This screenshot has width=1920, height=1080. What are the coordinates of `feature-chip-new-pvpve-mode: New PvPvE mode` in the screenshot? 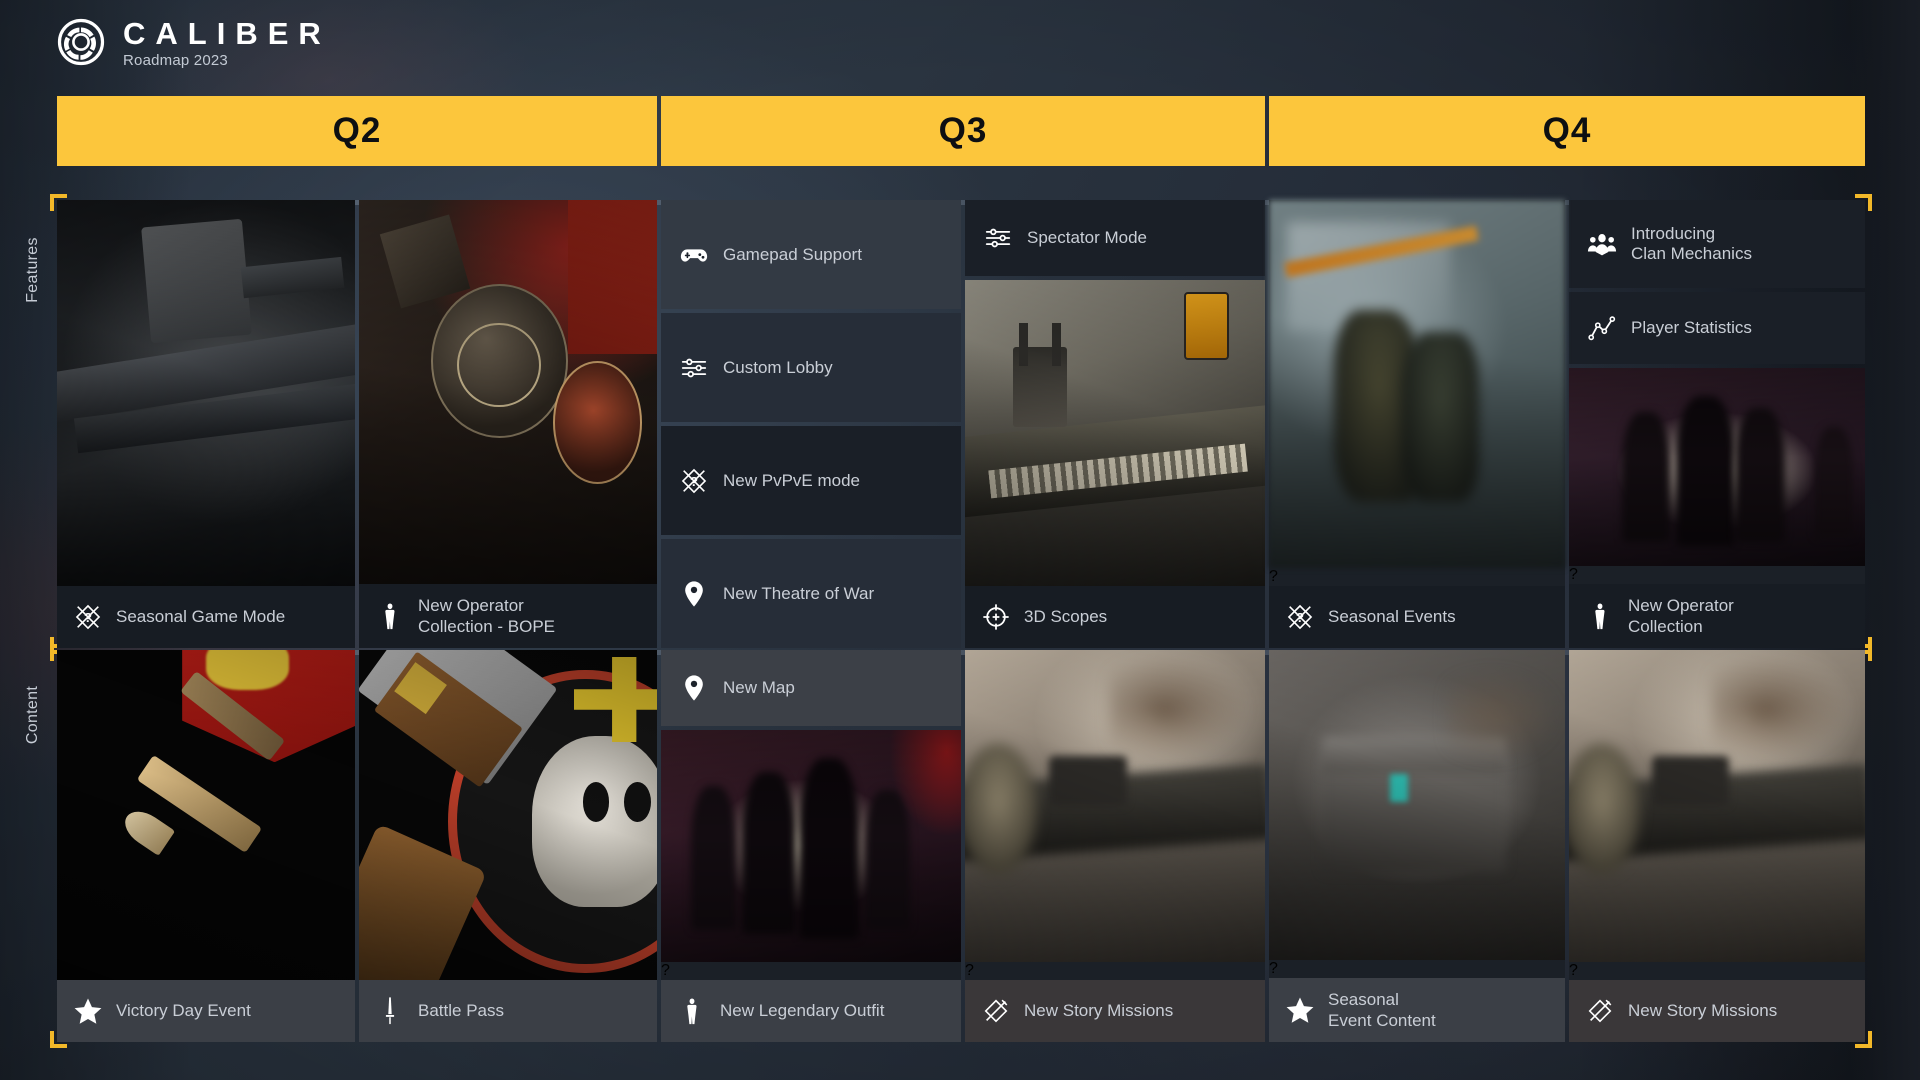 It's located at (811, 480).